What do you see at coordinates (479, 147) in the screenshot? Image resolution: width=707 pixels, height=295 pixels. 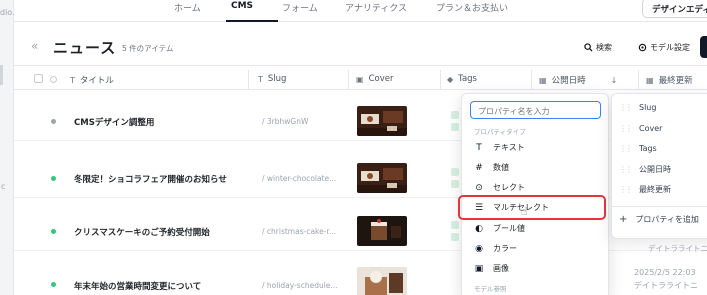 I see `text-icon: T` at bounding box center [479, 147].